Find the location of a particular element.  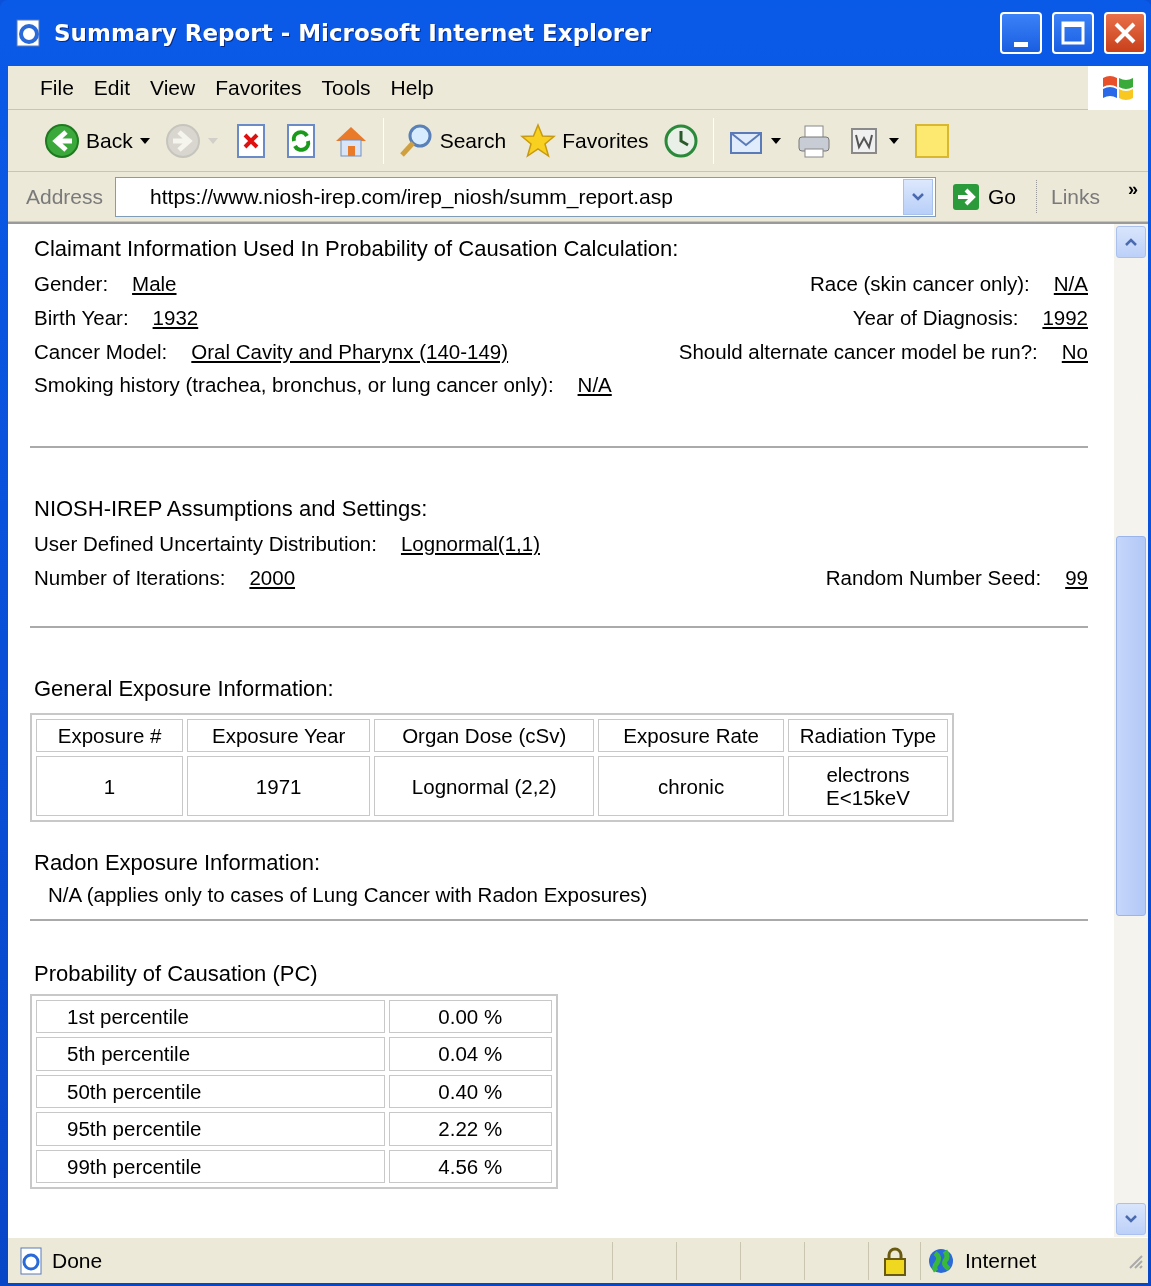

scrollbar is located at coordinates (1131, 730).